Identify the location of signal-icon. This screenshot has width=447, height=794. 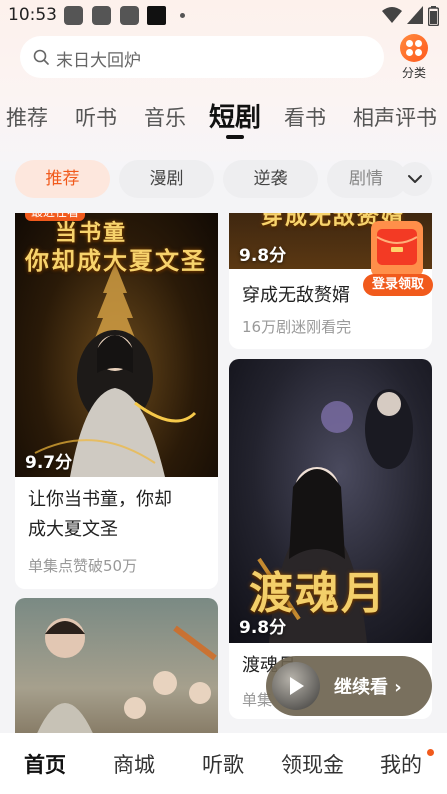
(415, 15).